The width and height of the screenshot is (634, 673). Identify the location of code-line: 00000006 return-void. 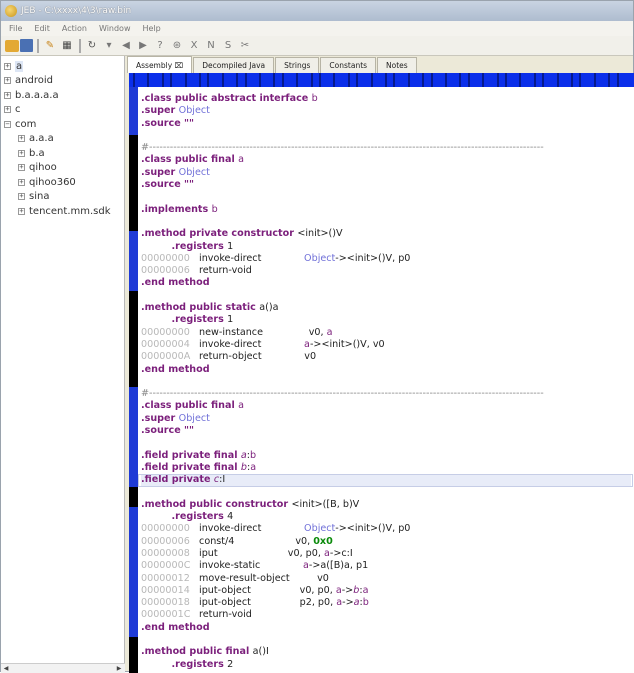
(386, 271).